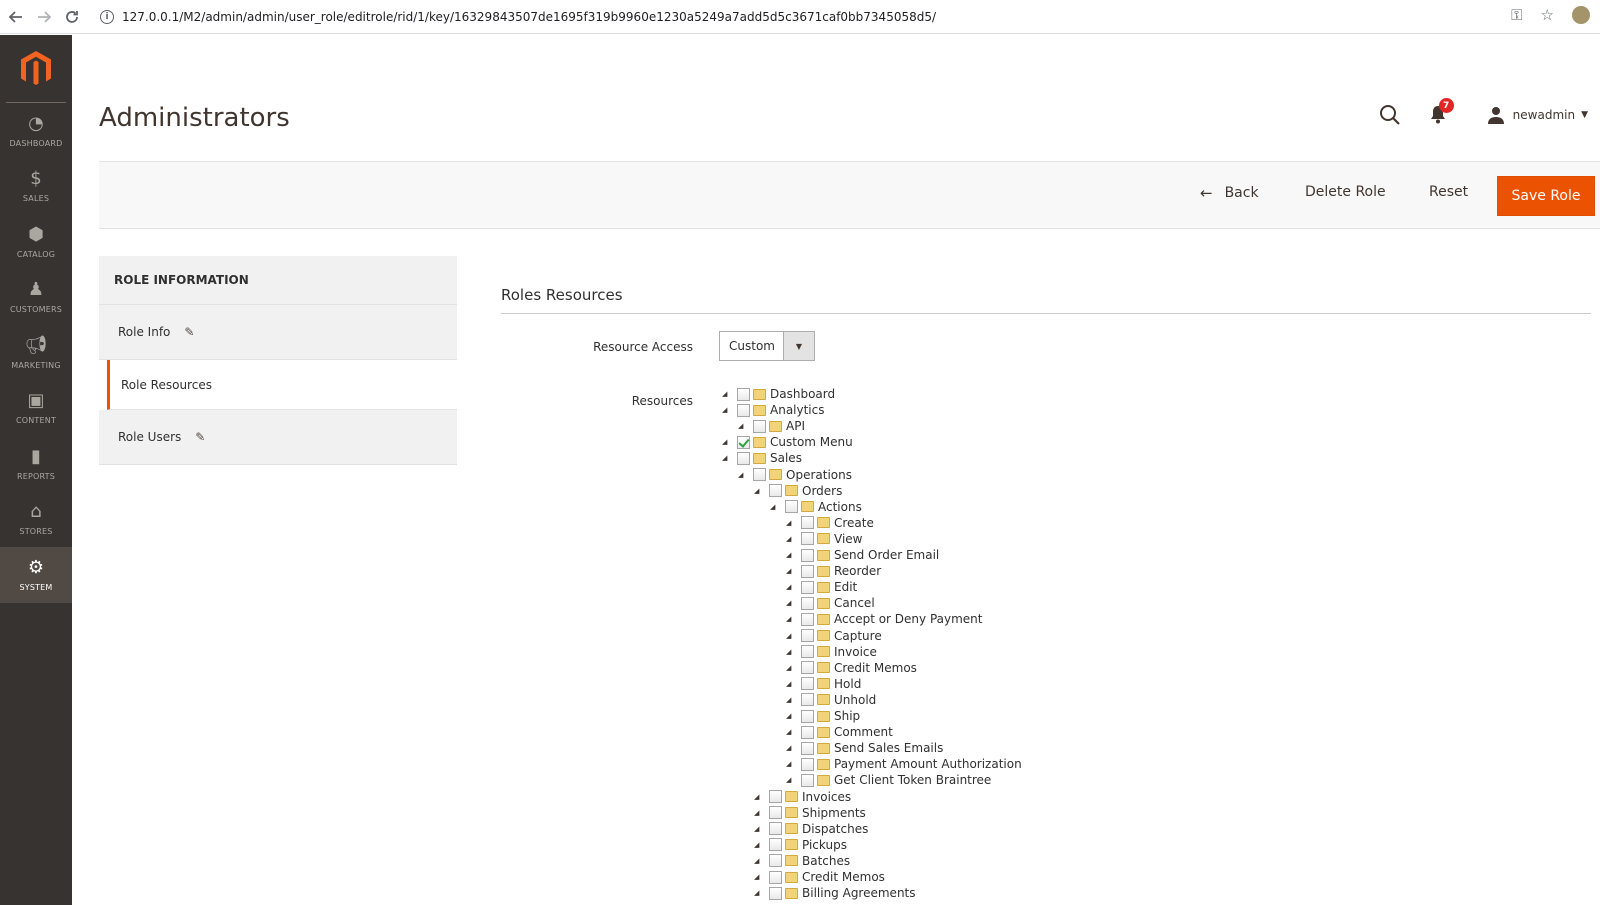 Image resolution: width=1600 pixels, height=905 pixels. I want to click on tree-node-label: Ship, so click(847, 716).